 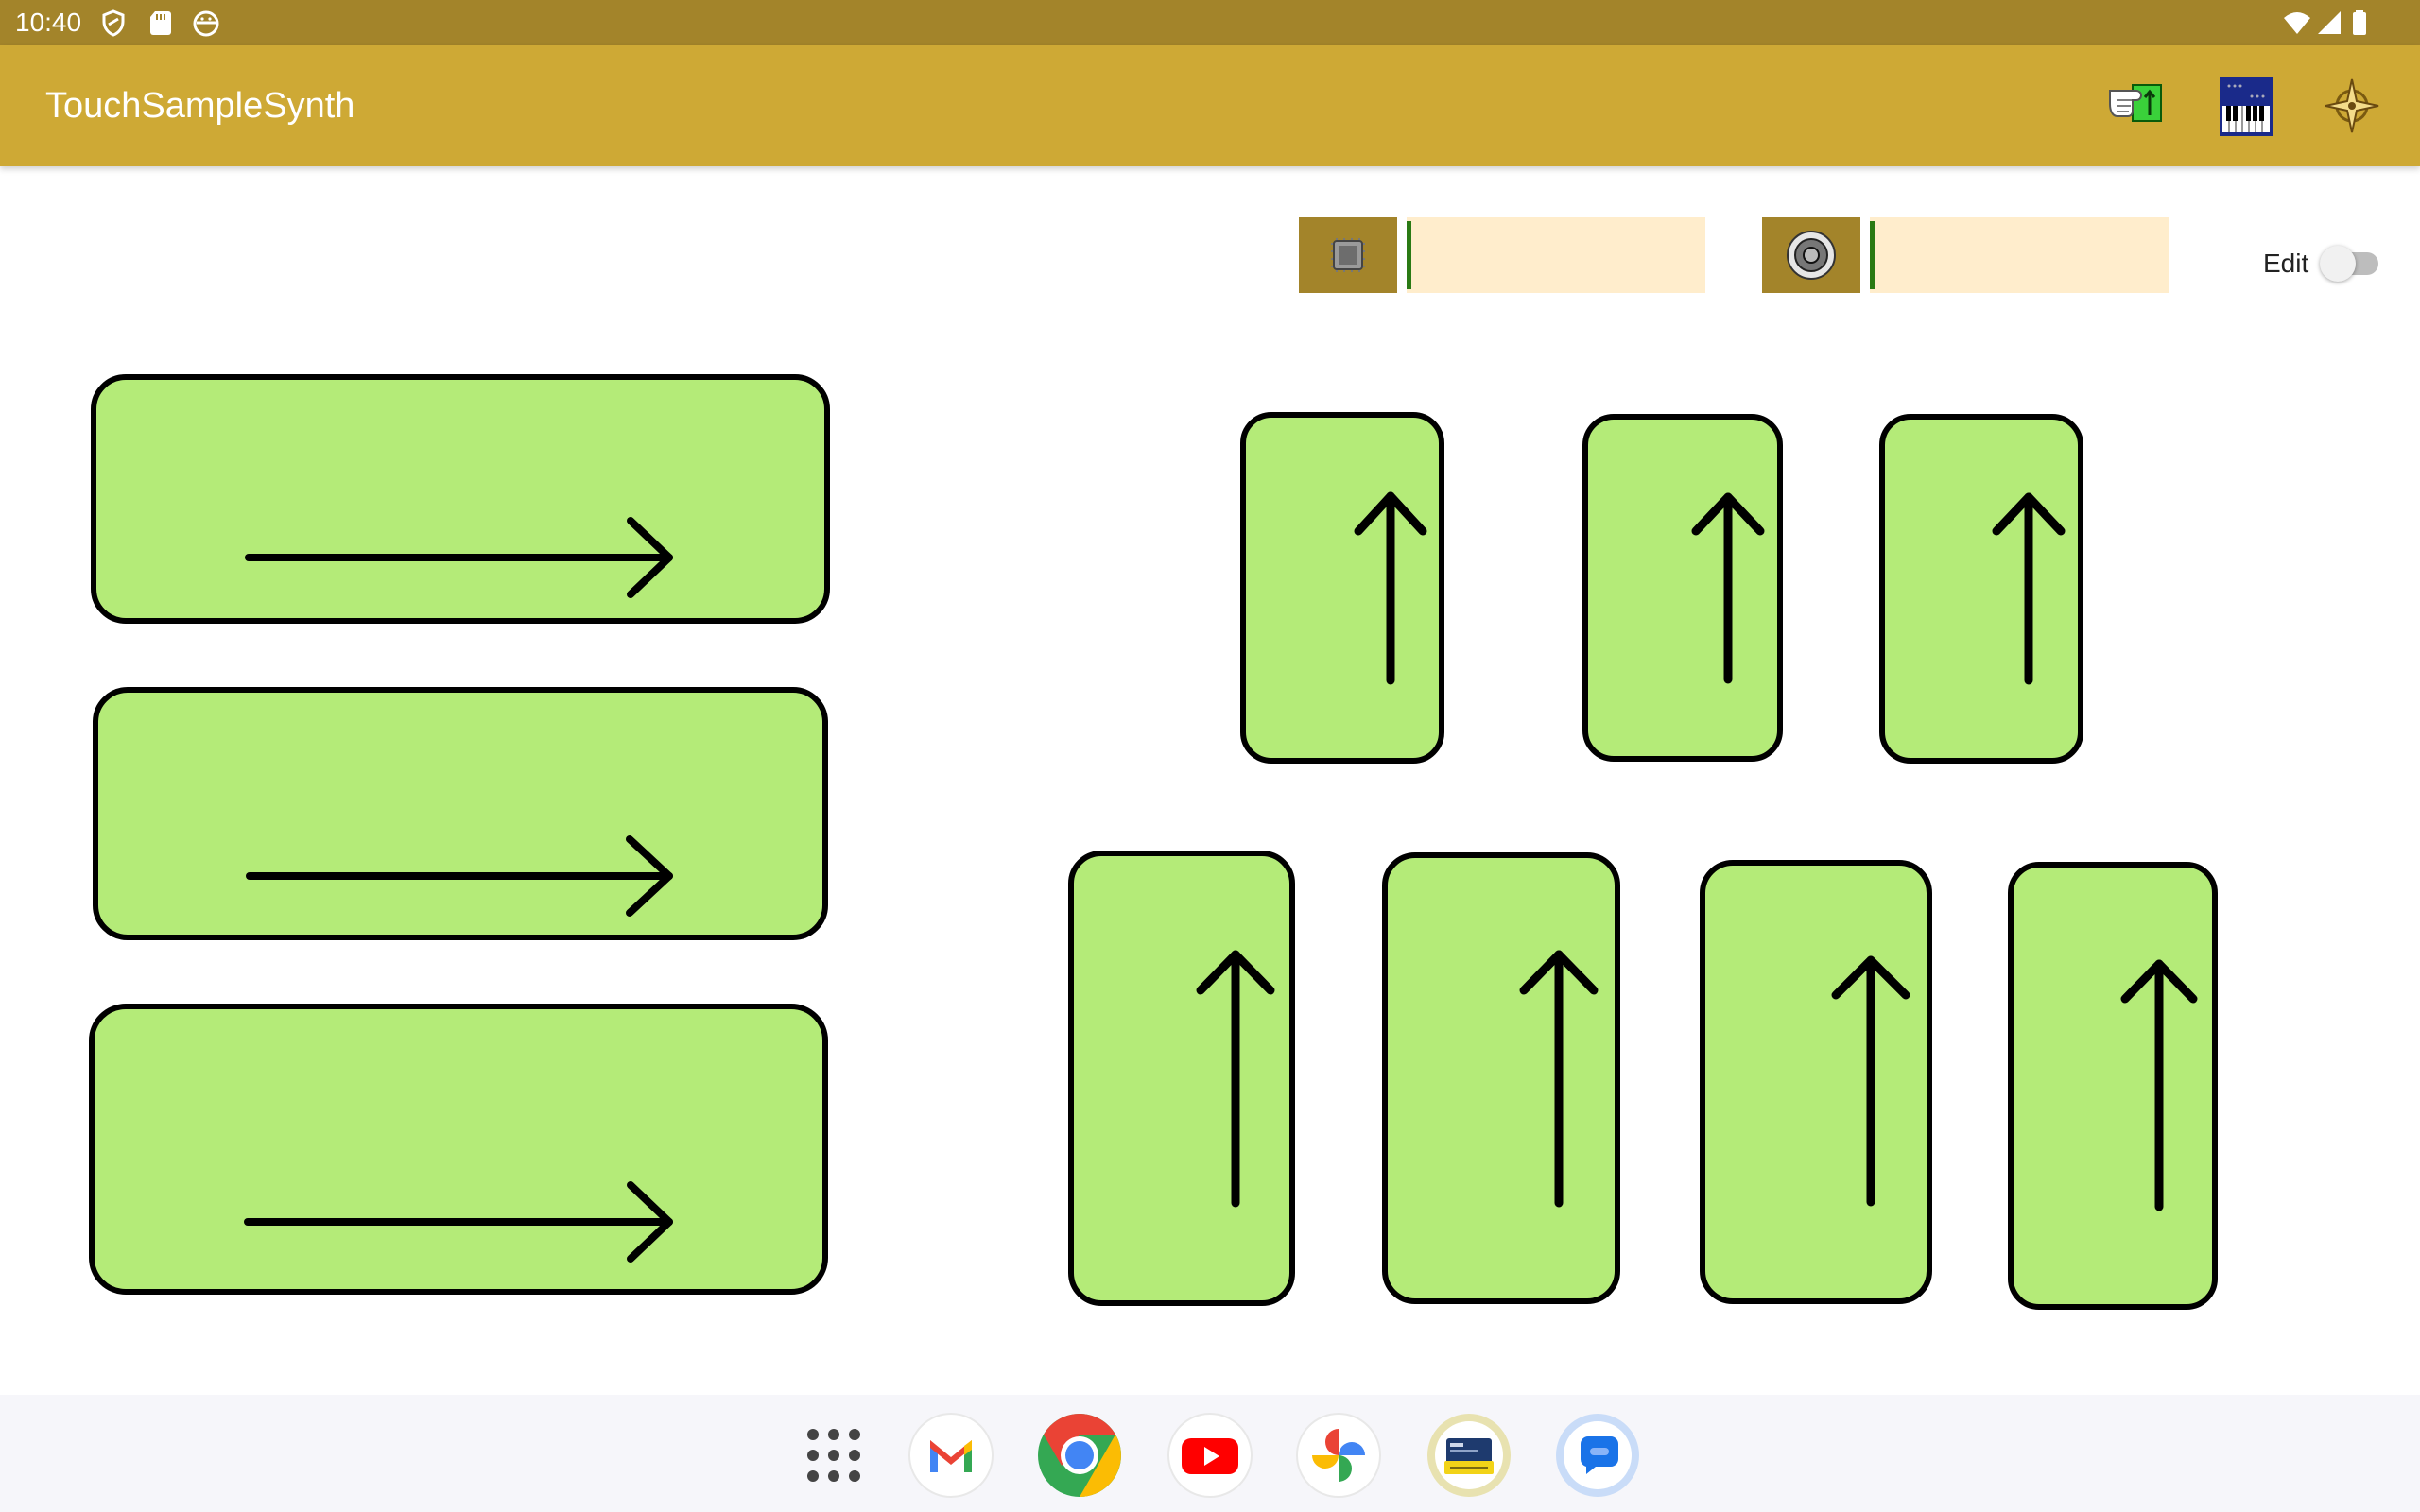 What do you see at coordinates (1348, 257) in the screenshot?
I see `cpu-chip-icon` at bounding box center [1348, 257].